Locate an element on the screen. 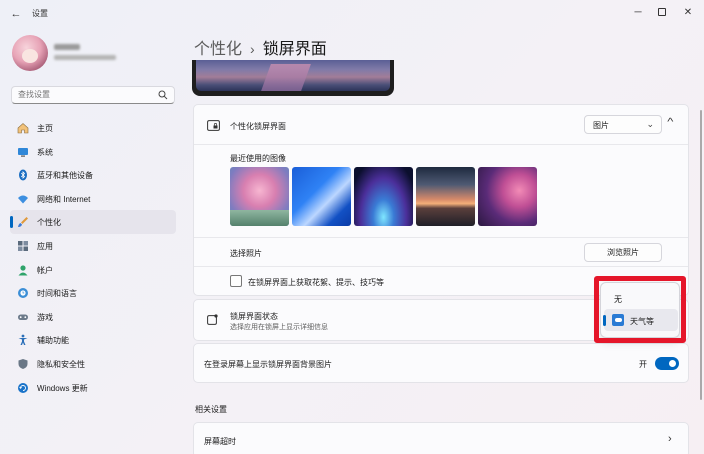  sidebar-item-bluetooth: 蓝牙和其他设备 is located at coordinates (93, 175).